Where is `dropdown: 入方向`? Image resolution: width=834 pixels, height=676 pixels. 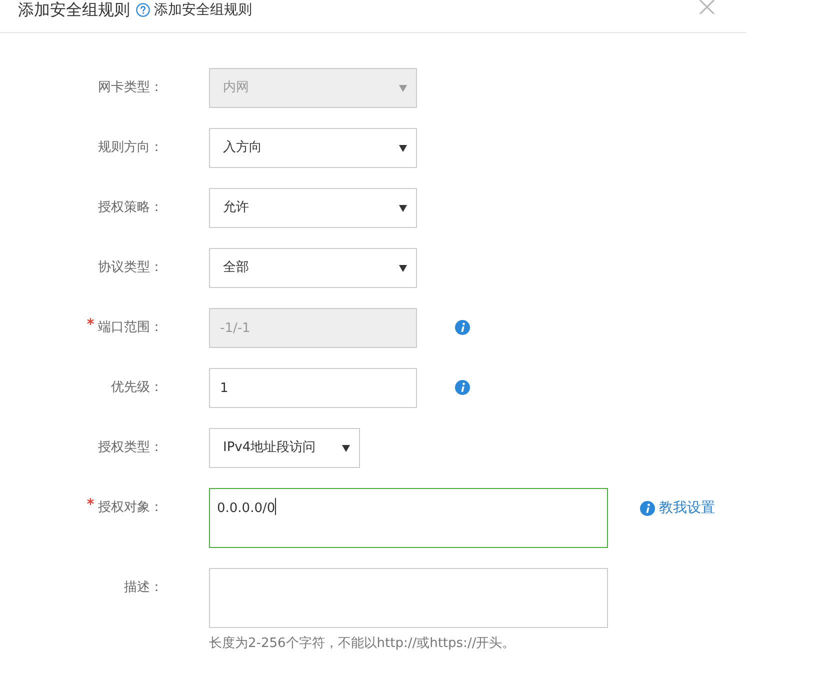
dropdown: 入方向 is located at coordinates (313, 148).